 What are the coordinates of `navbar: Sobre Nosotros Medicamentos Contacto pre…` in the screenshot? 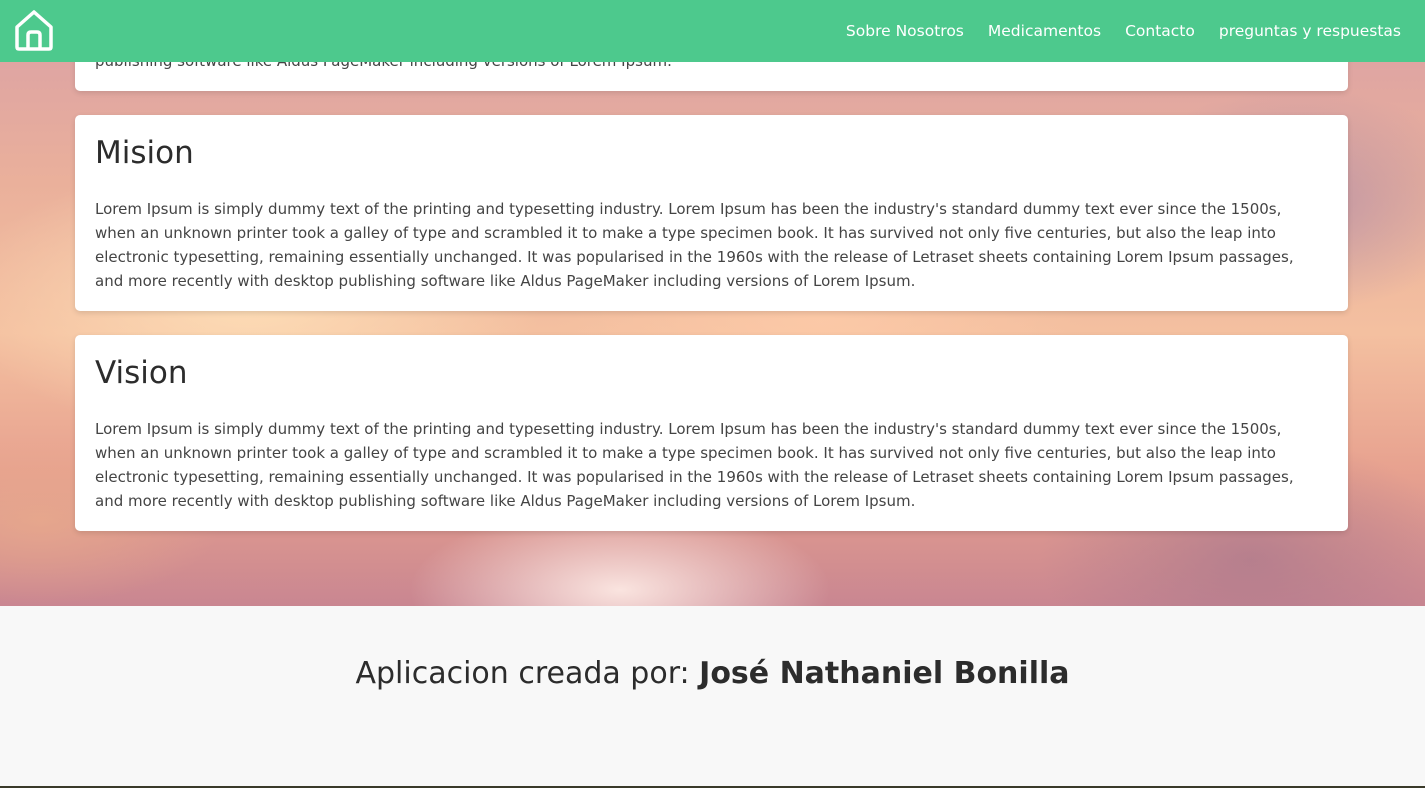 It's located at (712, 31).